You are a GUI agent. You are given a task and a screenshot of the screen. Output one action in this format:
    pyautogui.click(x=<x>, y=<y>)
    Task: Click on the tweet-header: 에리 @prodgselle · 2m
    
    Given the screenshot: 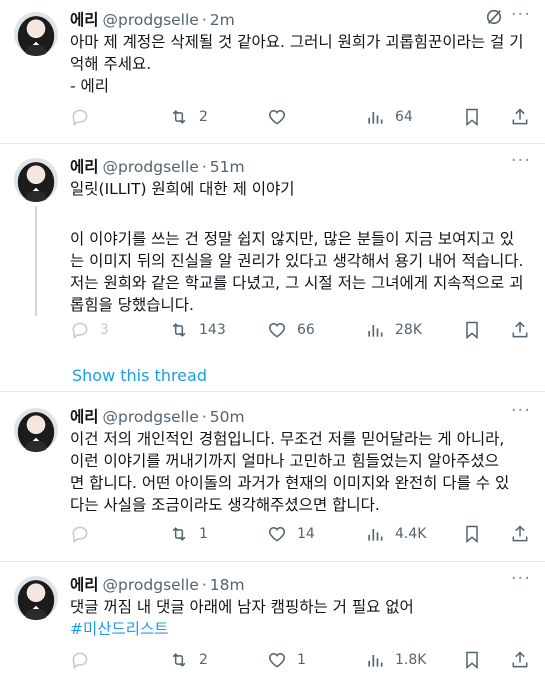 What is the action you would take?
    pyautogui.click(x=152, y=19)
    